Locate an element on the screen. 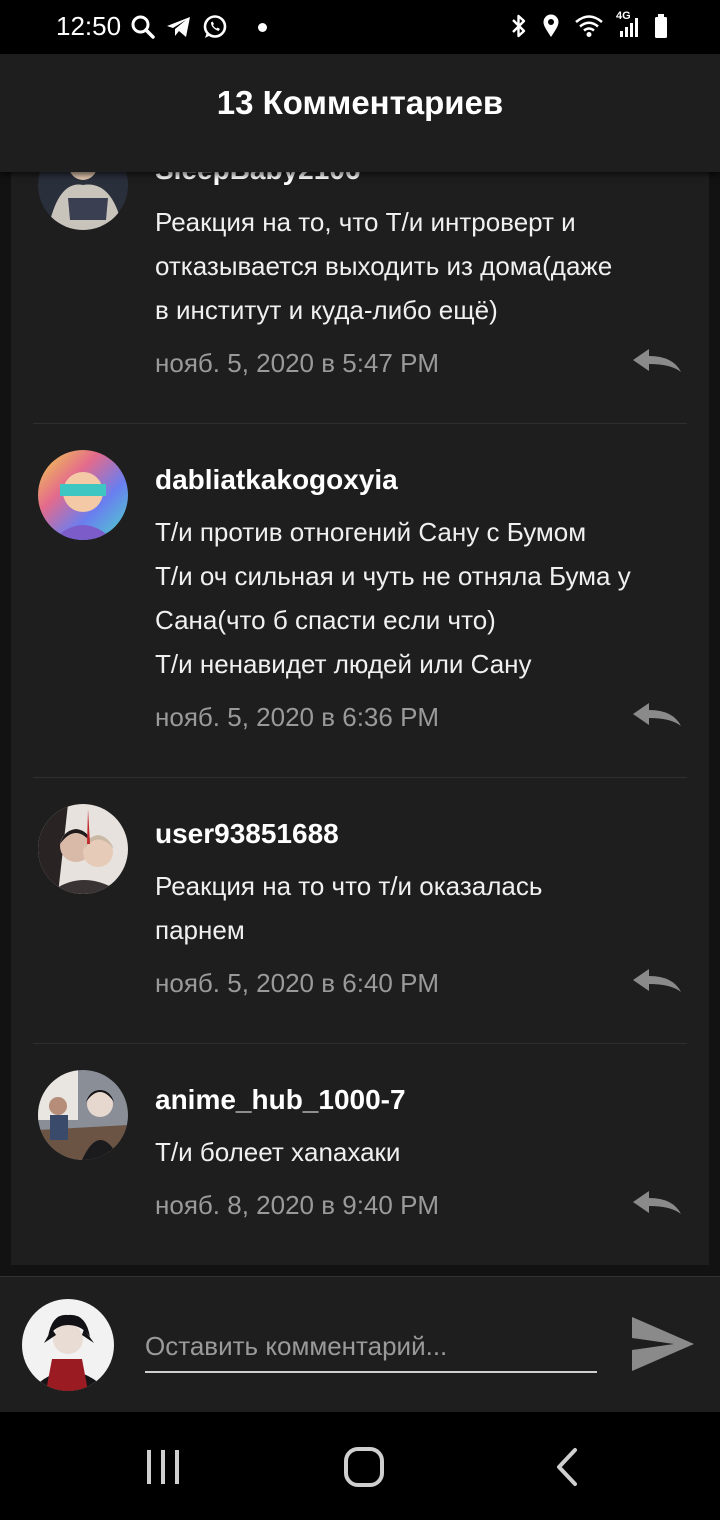  comment-text-line: Сана(что б спасти если что) is located at coordinates (325, 620).